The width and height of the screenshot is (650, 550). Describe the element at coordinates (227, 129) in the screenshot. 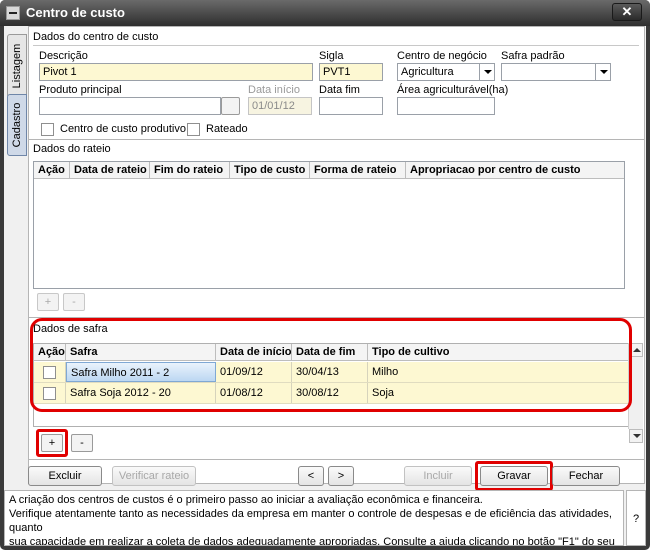

I see `rateado-label: Rateado` at that location.